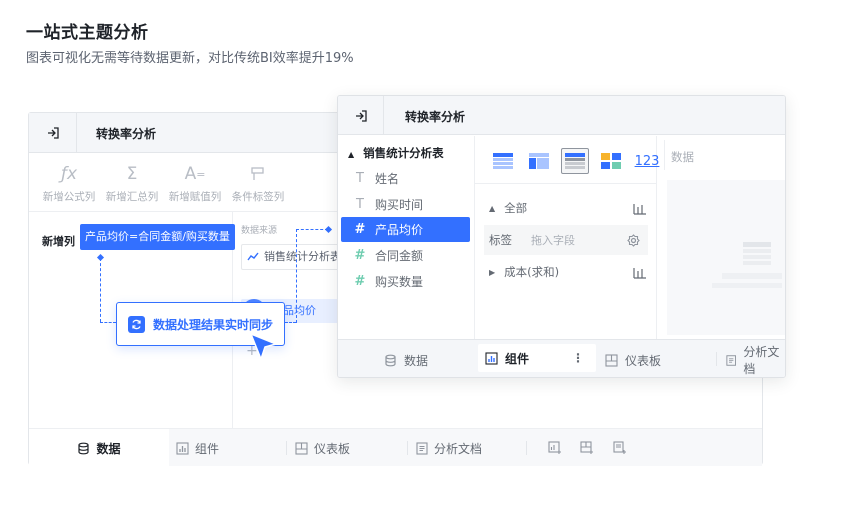 This screenshot has height=508, width=854. Describe the element at coordinates (578, 358) in the screenshot. I see `more-options-icon: ⋮` at that location.